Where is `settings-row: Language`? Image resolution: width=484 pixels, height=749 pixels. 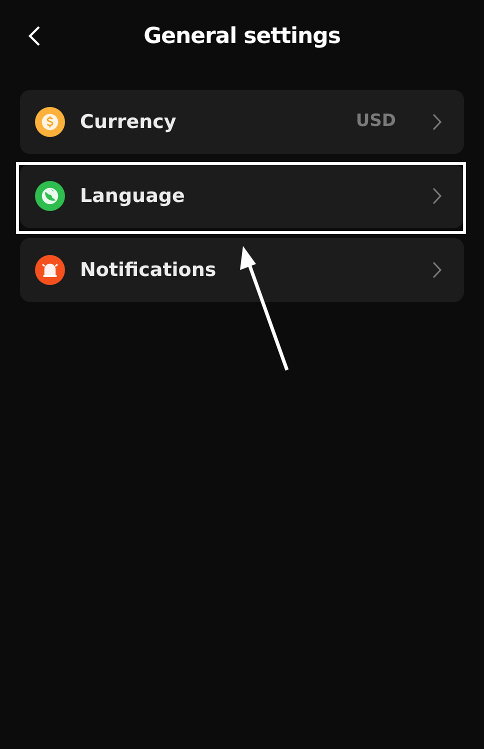 settings-row: Language is located at coordinates (242, 196).